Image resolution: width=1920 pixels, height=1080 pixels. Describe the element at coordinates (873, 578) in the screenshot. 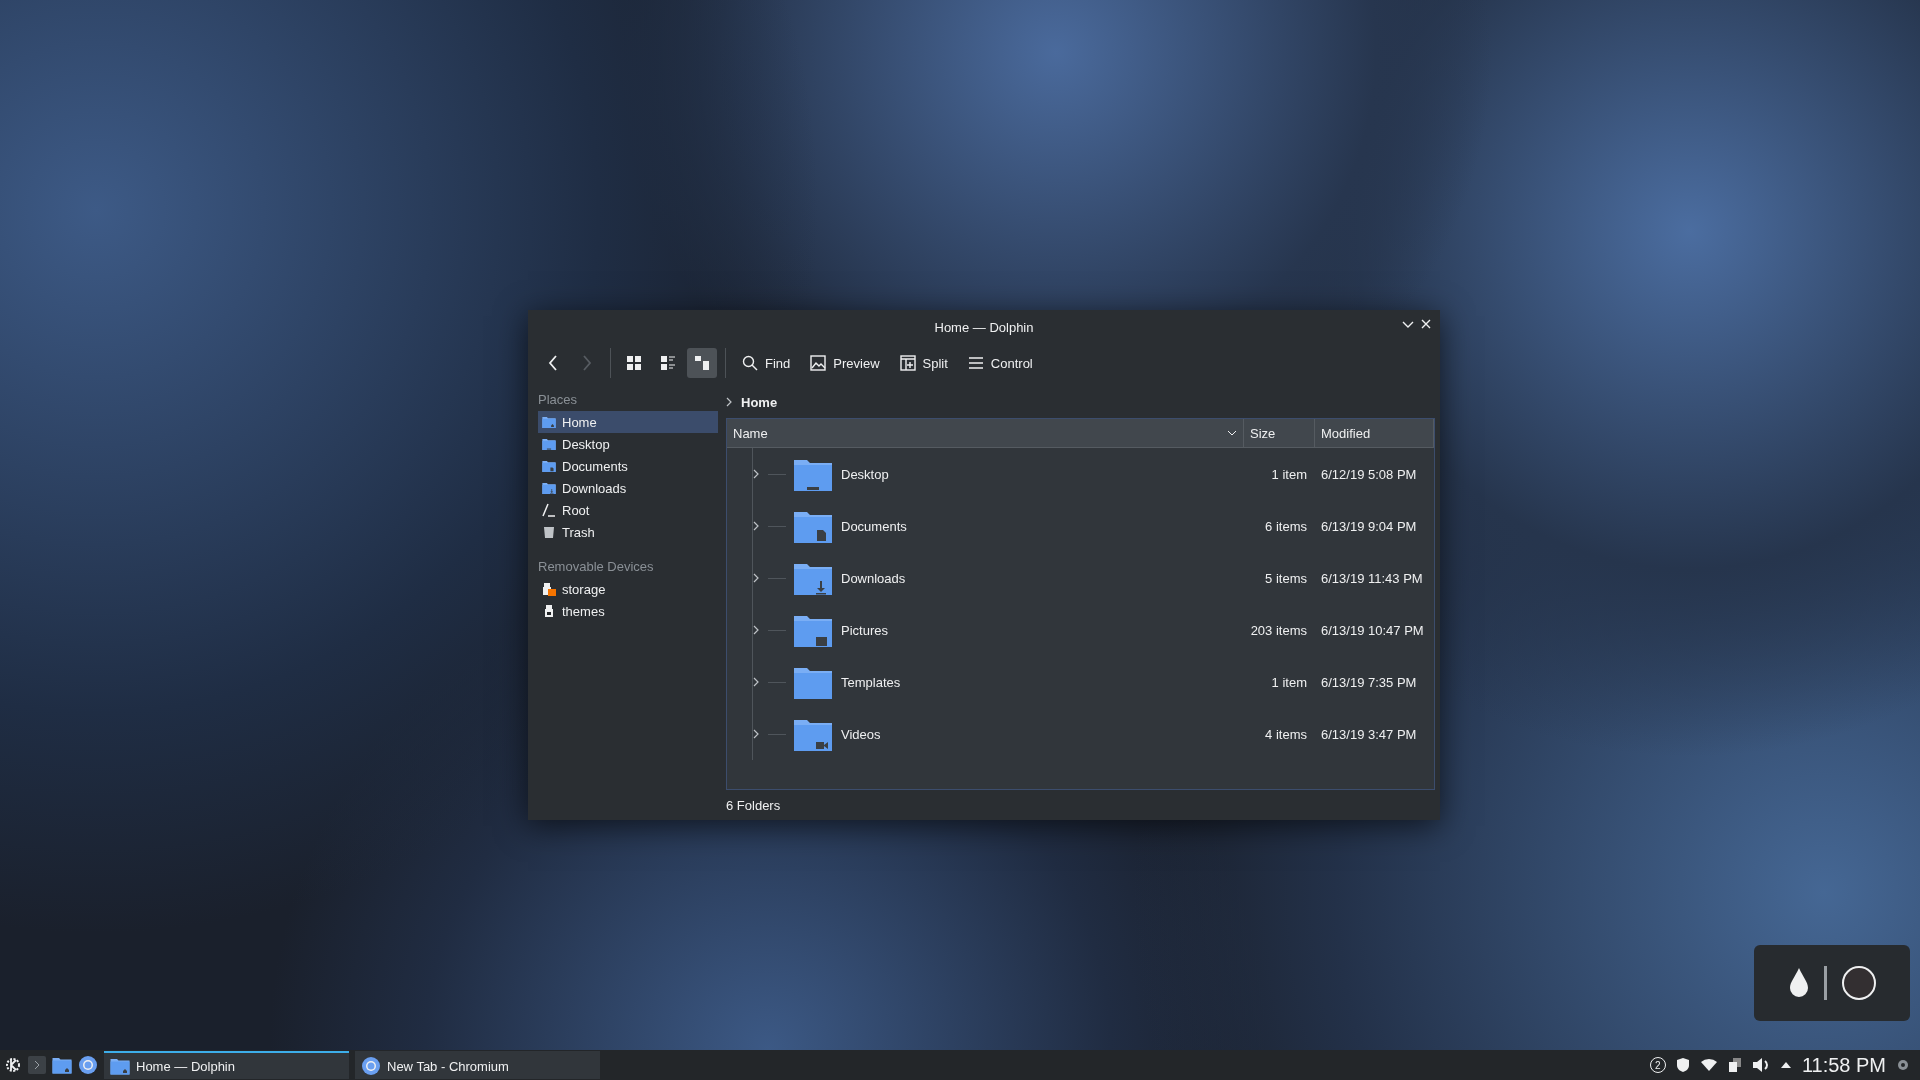

I see `file-name: Downloads` at that location.